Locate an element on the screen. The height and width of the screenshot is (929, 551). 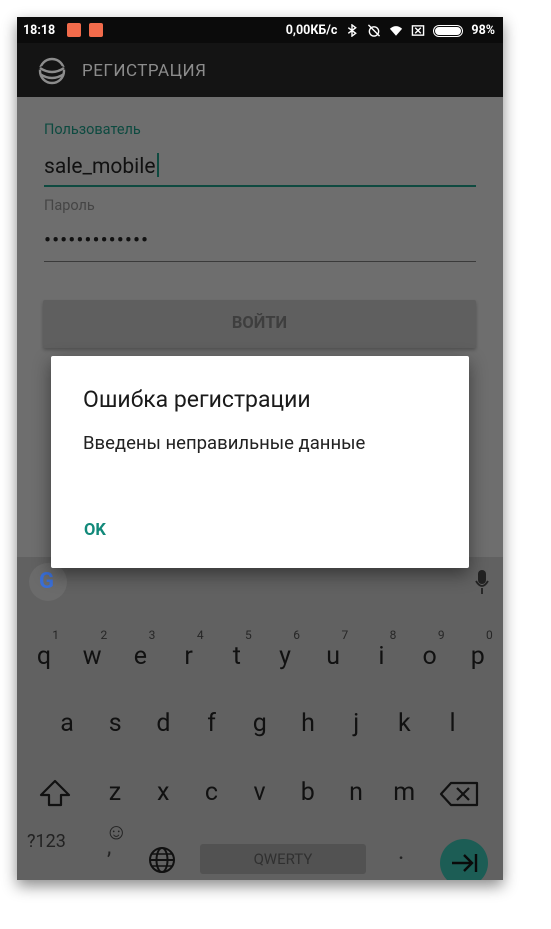
sim-off-icon is located at coordinates (418, 30).